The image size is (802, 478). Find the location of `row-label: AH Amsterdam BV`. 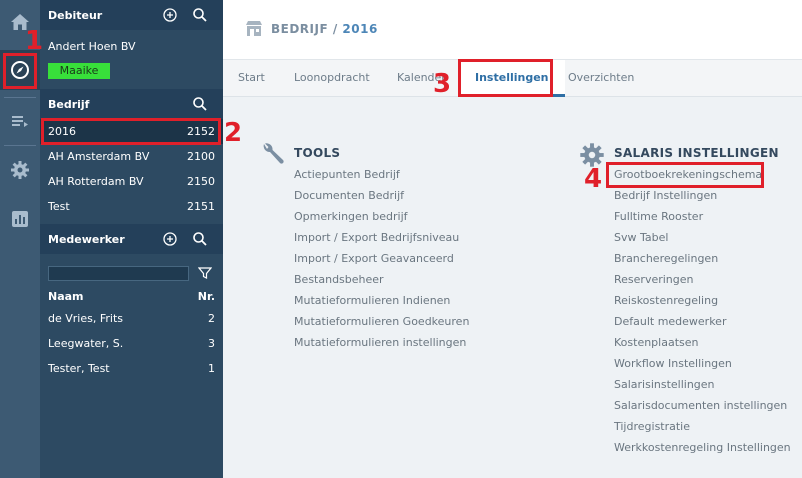

row-label: AH Amsterdam BV is located at coordinates (99, 156).